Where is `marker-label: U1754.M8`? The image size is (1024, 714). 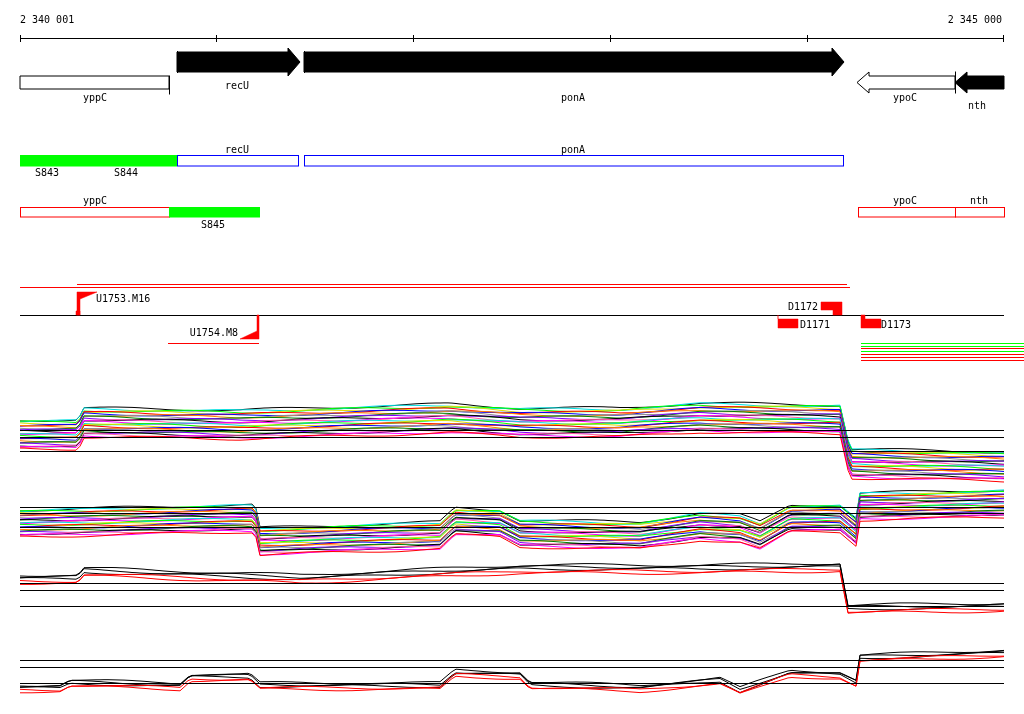
marker-label: U1754.M8 is located at coordinates (213, 332).